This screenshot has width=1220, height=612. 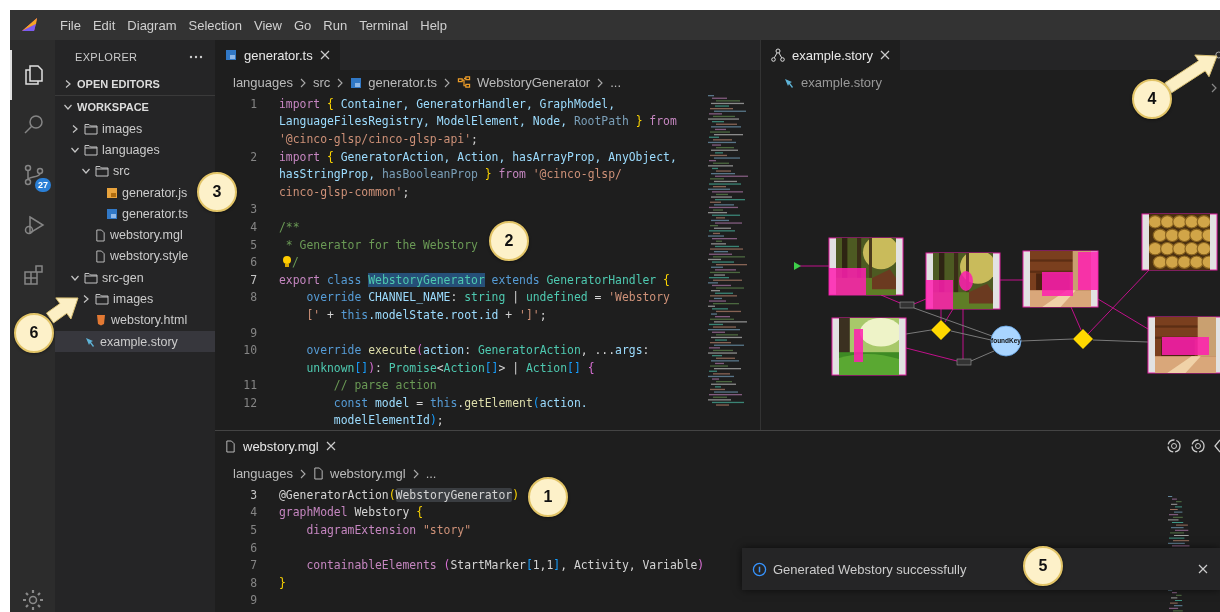 I want to click on editor-tab: generator.ts, so click(x=277, y=55).